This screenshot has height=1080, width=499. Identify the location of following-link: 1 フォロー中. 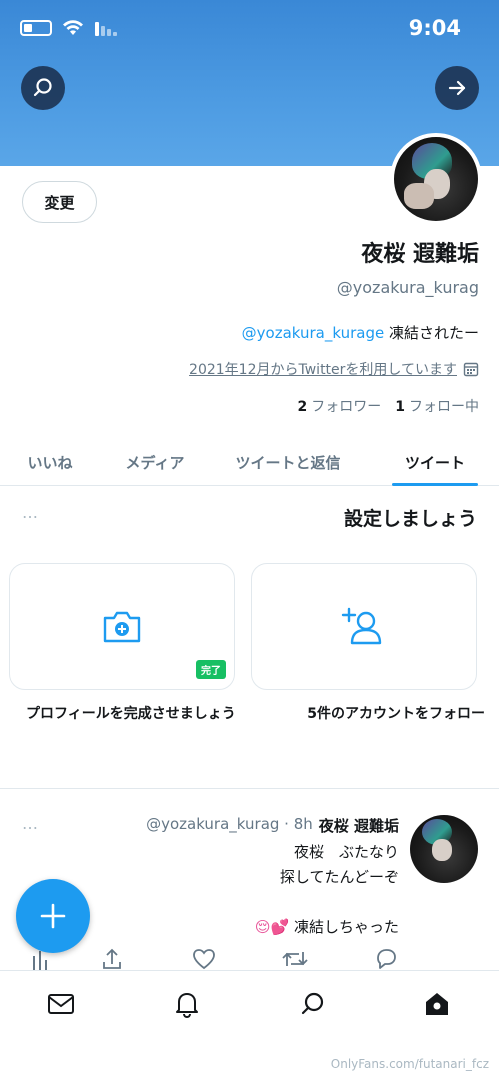
(437, 406).